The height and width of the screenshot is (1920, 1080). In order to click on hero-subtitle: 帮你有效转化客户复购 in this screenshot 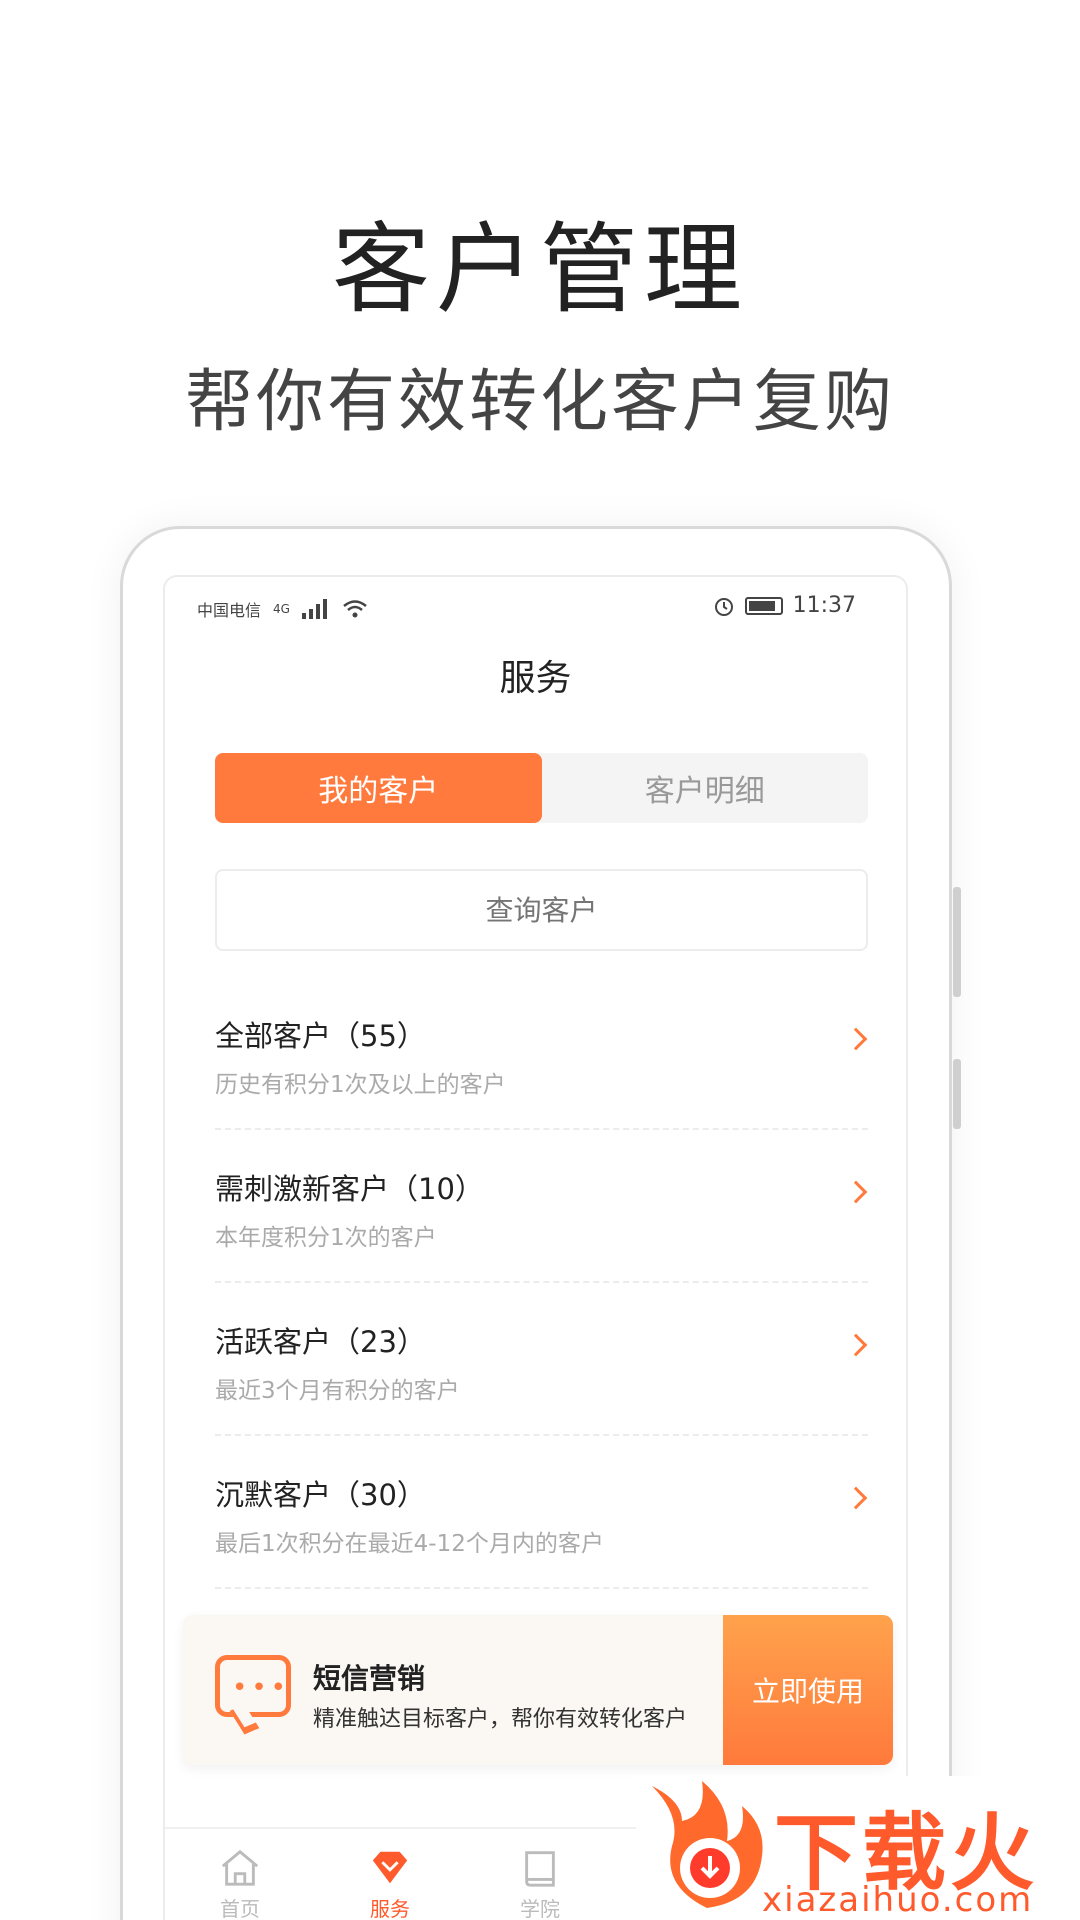, I will do `click(539, 402)`.